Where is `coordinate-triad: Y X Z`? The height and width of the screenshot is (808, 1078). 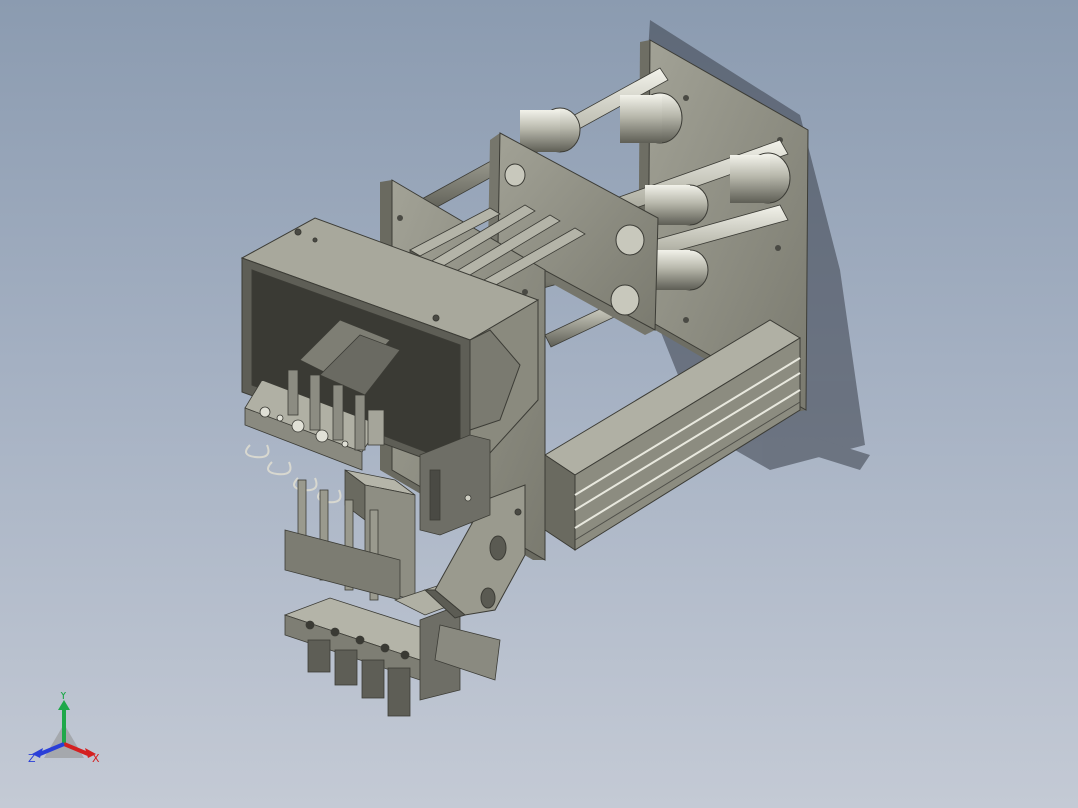 coordinate-triad: Y X Z is located at coordinates (64, 728).